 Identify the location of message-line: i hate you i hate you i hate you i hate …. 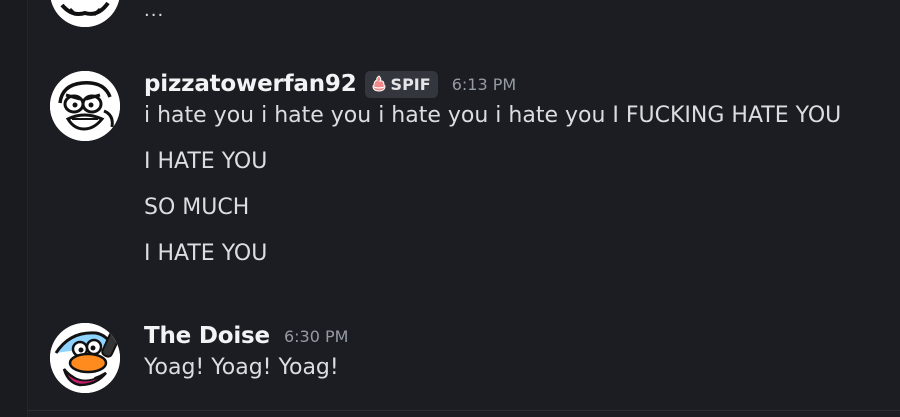
(493, 115).